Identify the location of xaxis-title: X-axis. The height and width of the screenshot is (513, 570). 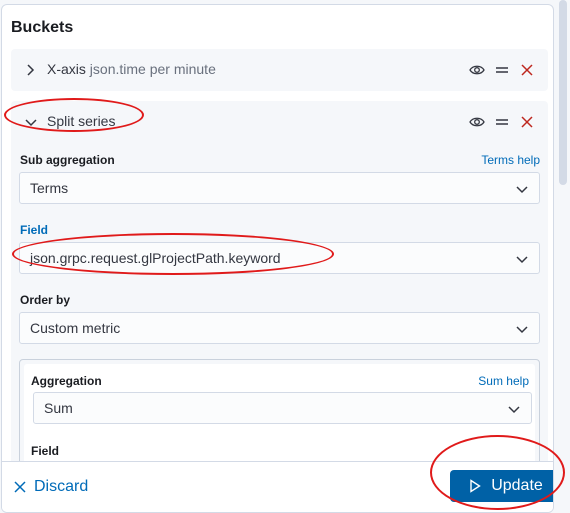
(66, 69).